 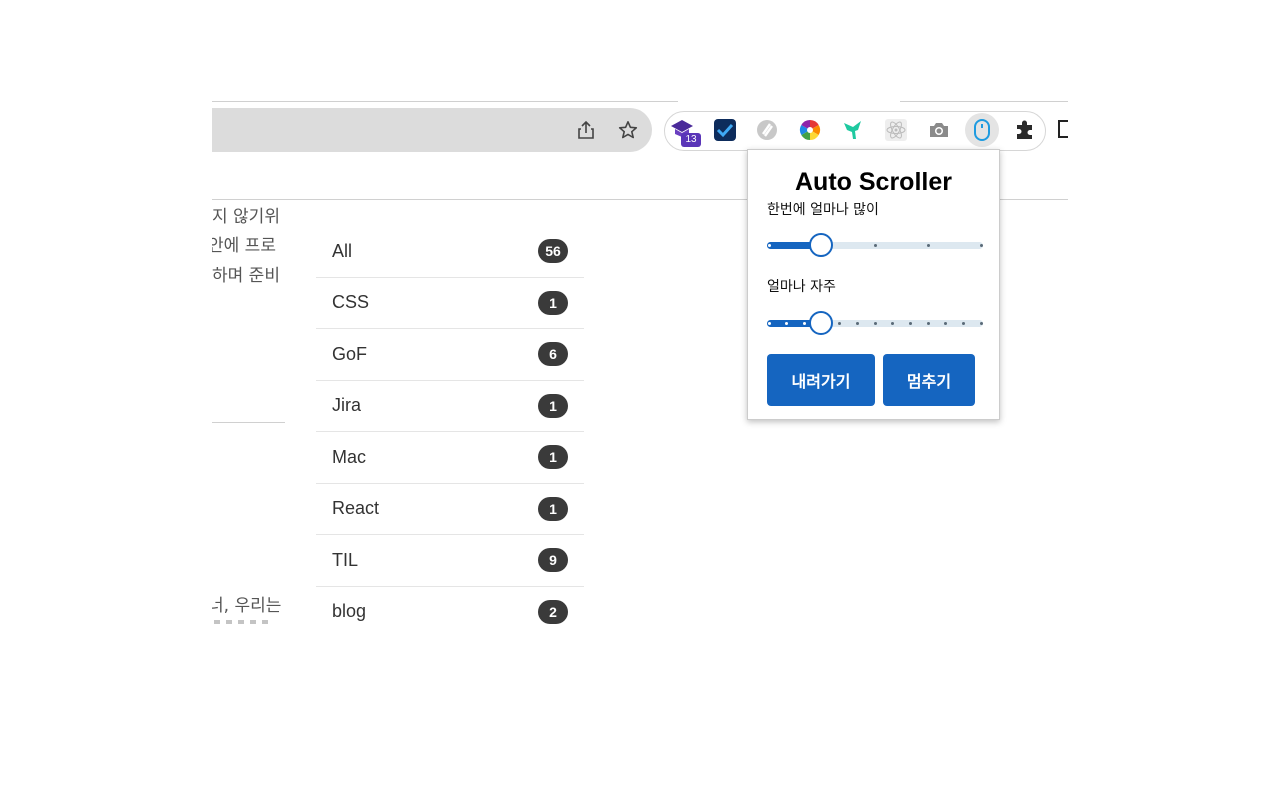 What do you see at coordinates (1025, 130) in the screenshot?
I see `puzzle-icon` at bounding box center [1025, 130].